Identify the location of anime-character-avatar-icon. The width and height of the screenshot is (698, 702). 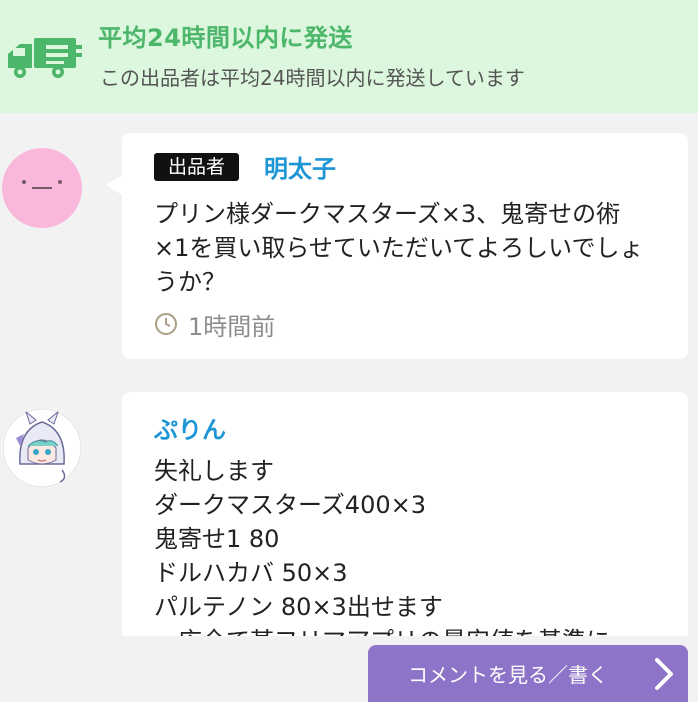
(42, 448).